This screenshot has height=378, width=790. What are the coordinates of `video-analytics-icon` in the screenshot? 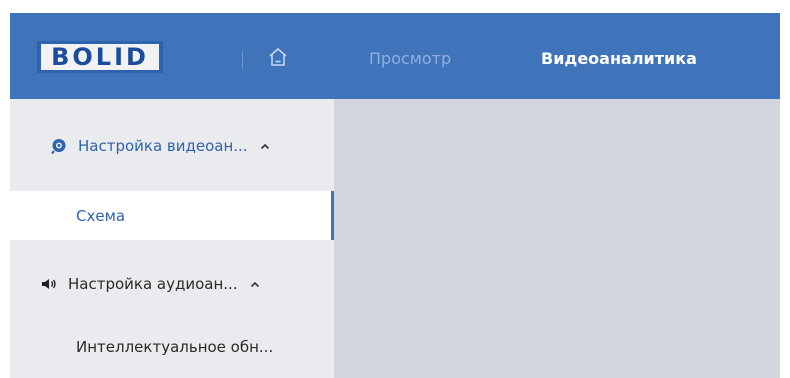 It's located at (59, 146).